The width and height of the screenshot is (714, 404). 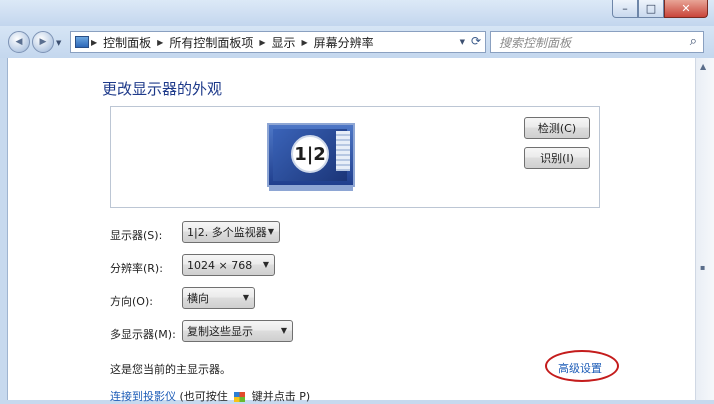 I want to click on orientation-select-value: 横向, so click(x=198, y=298).